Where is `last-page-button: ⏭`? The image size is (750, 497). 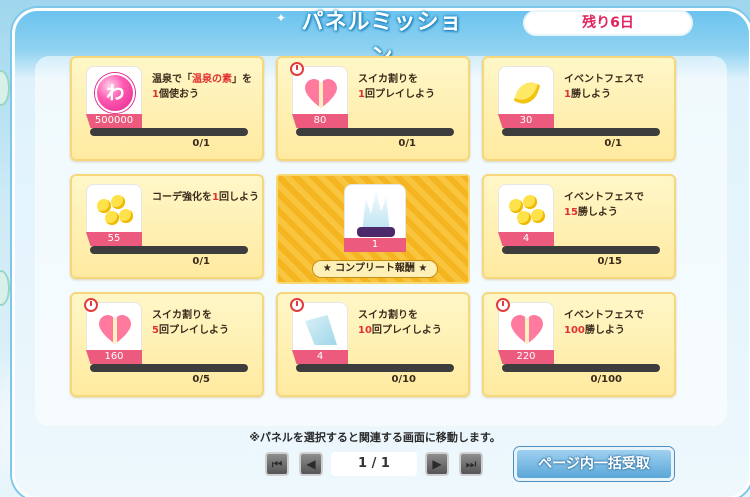 last-page-button: ⏭ is located at coordinates (471, 464).